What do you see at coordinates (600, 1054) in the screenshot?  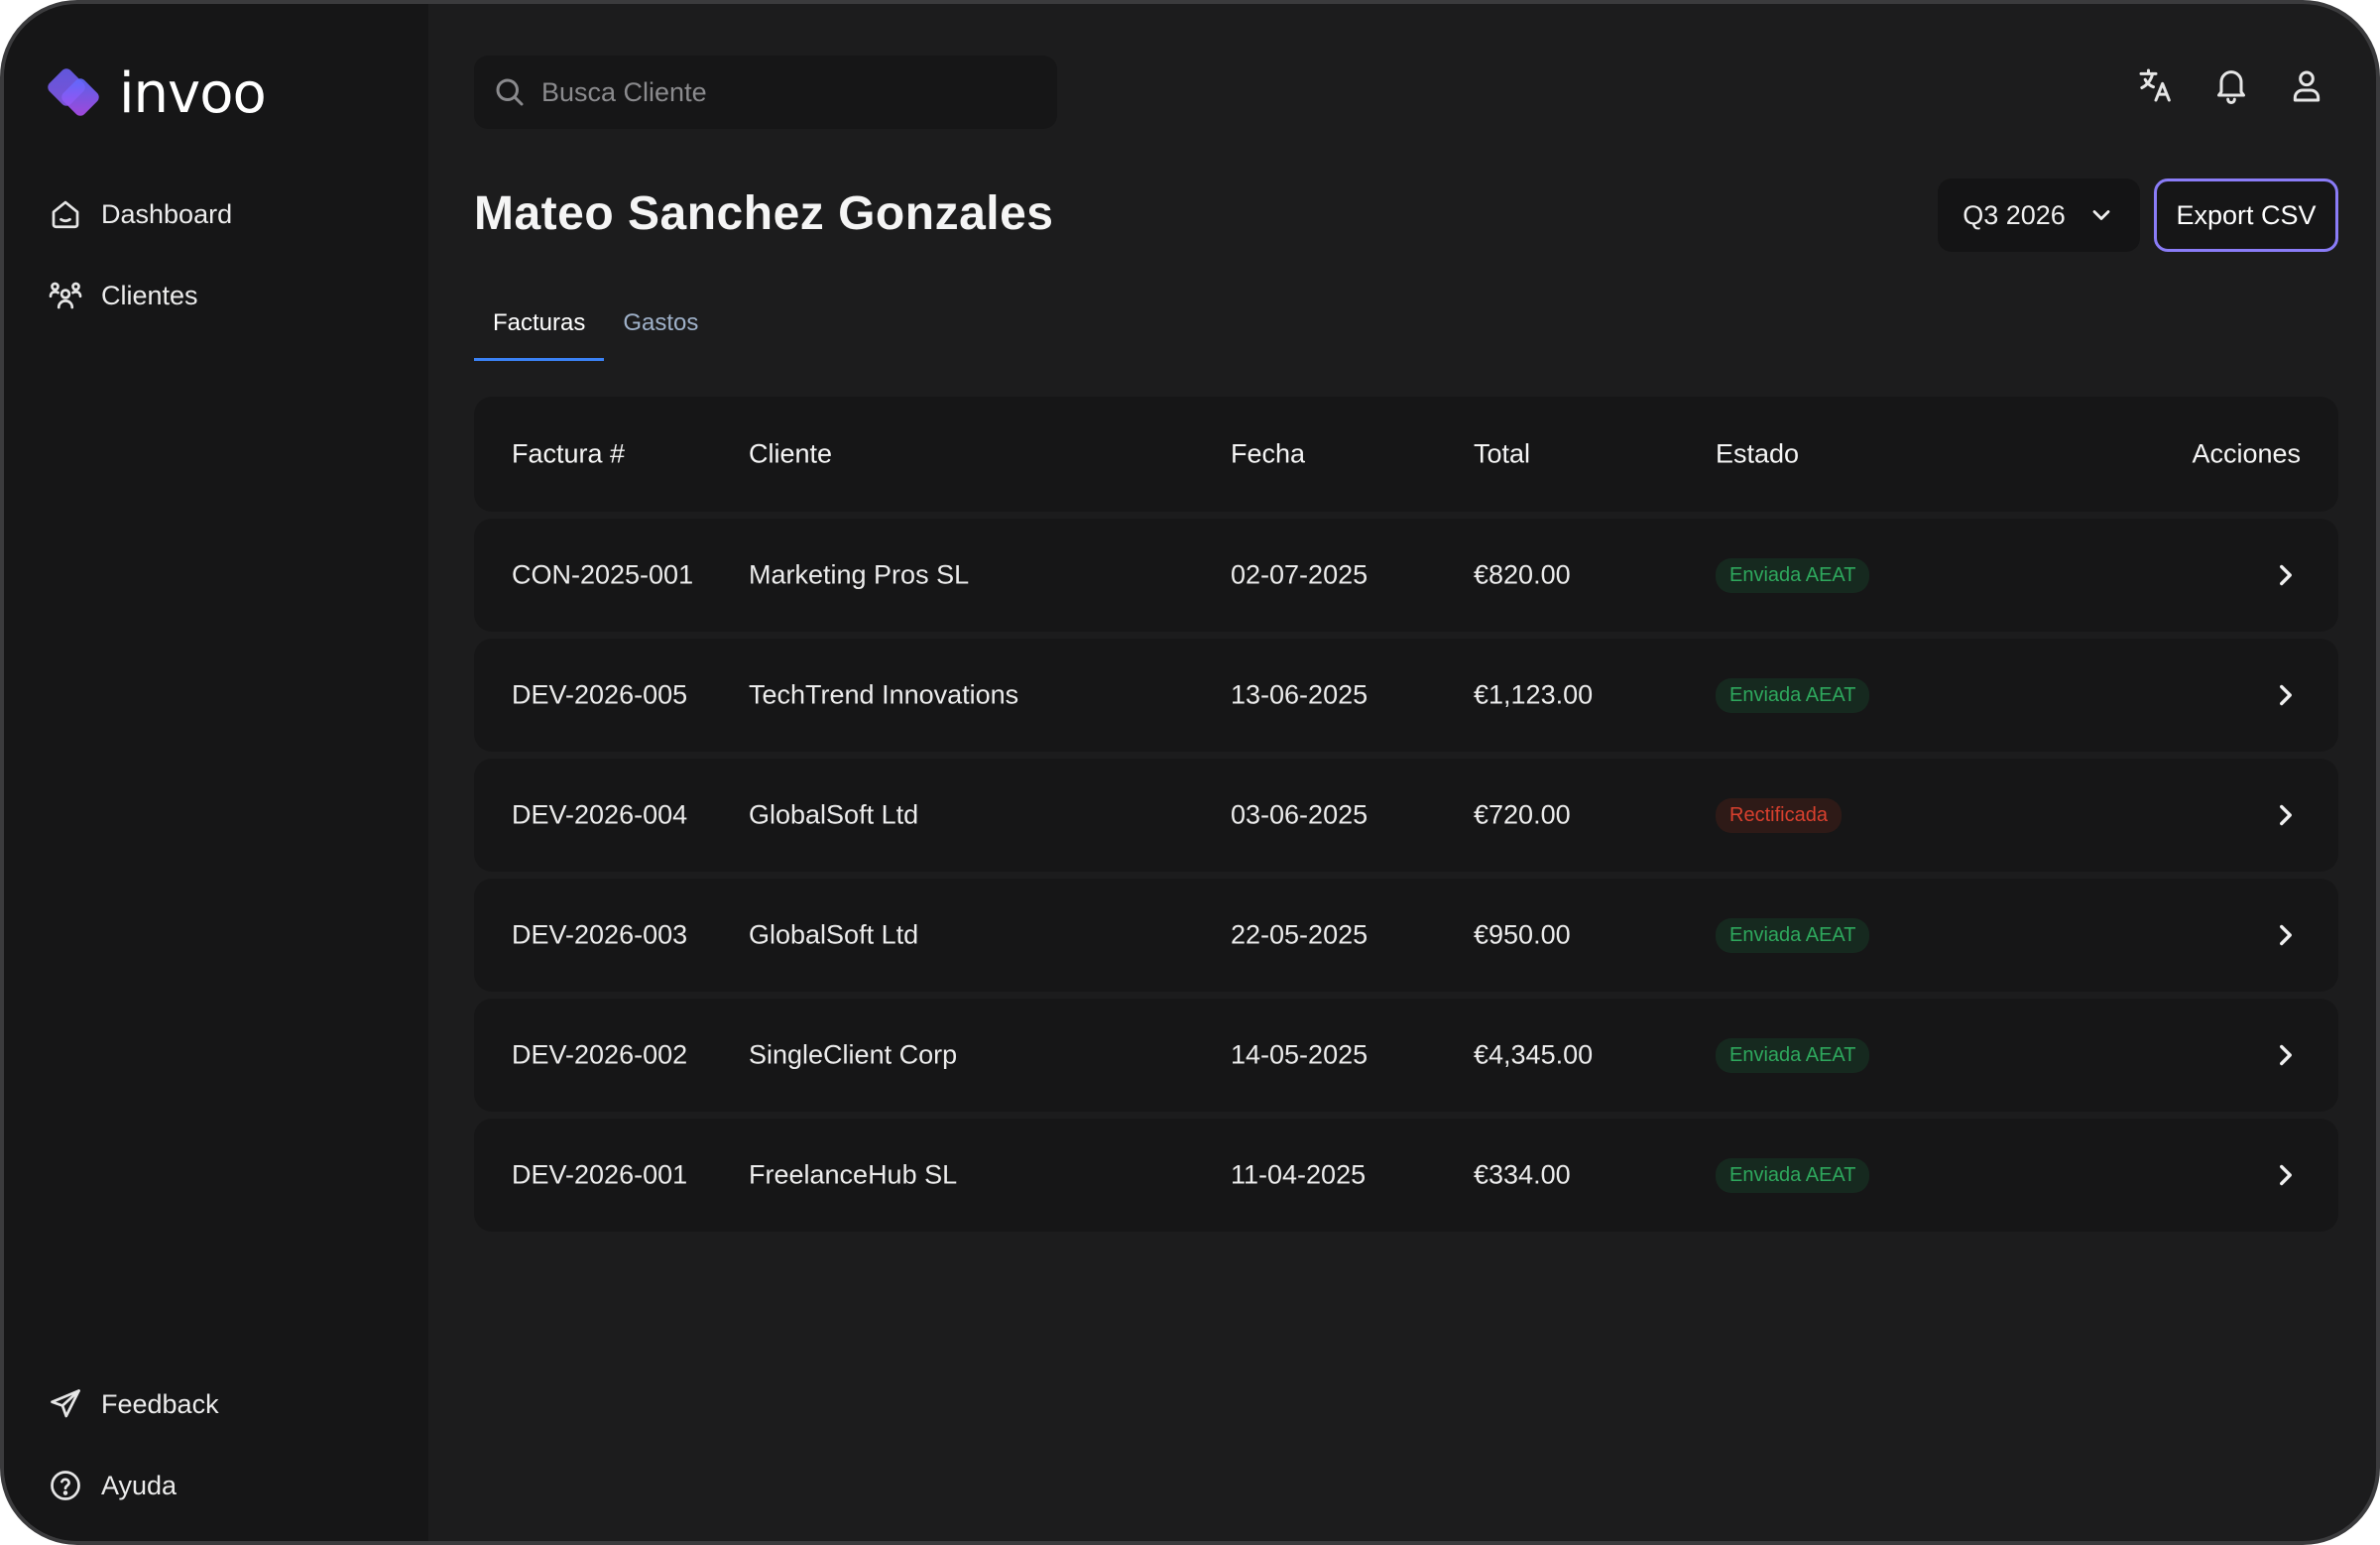 I see `invoice-number: DEV-2026-002` at bounding box center [600, 1054].